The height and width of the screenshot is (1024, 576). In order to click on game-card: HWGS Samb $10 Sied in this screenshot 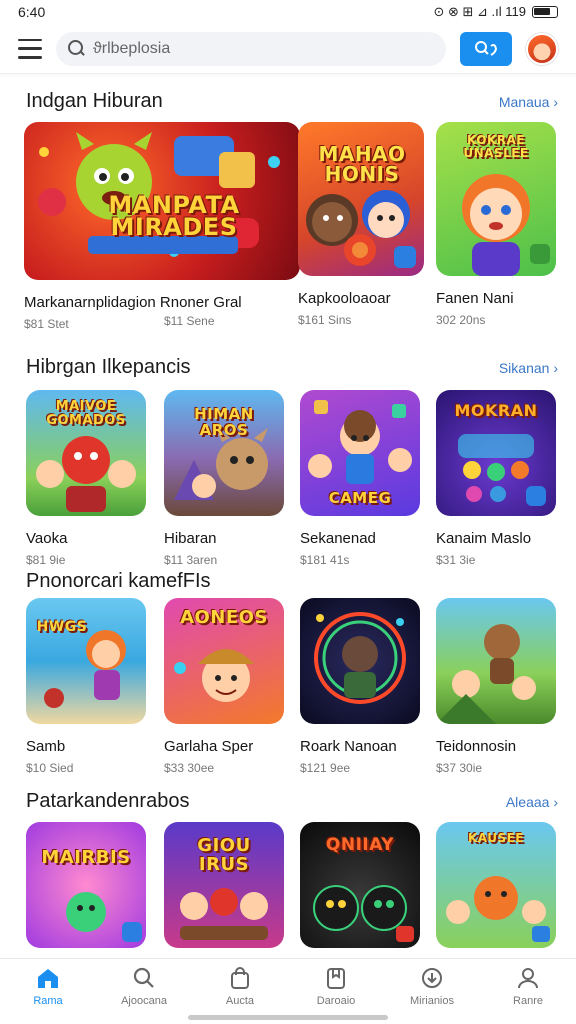, I will do `click(86, 686)`.